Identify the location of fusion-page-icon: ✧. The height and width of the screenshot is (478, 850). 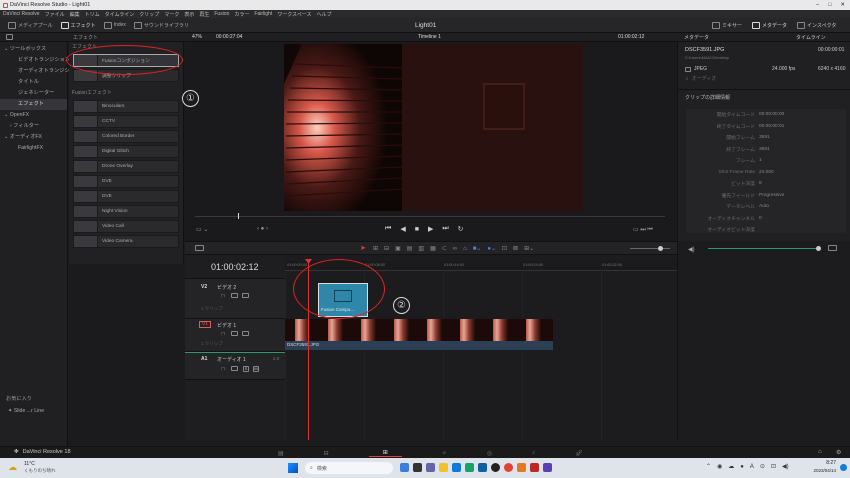
(444, 453).